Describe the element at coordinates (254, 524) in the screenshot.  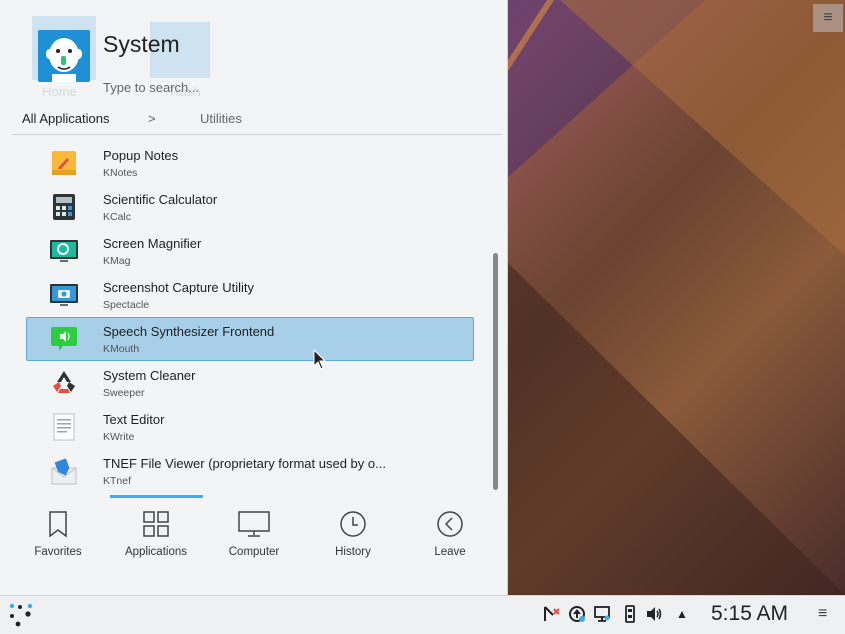
I see `monitor-icon` at that location.